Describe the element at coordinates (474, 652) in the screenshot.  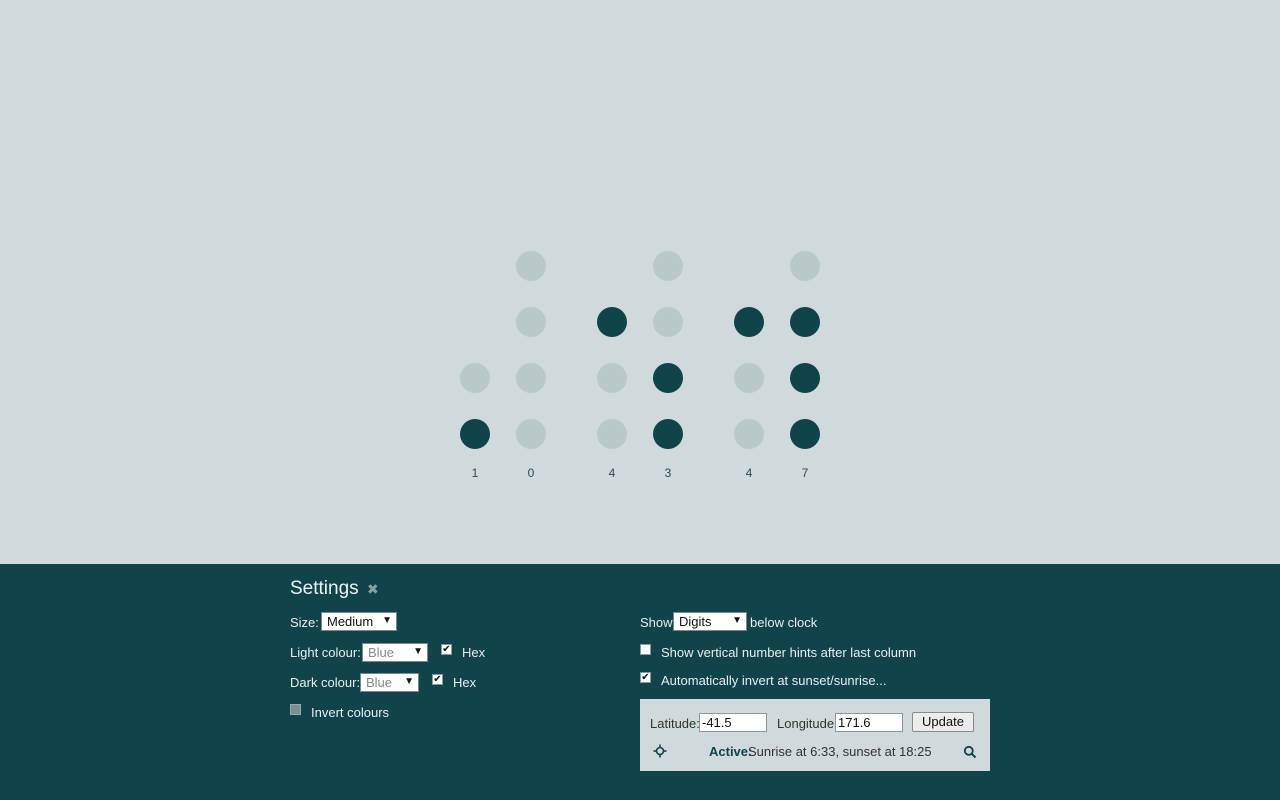
I see `light-hex-label: Hex` at that location.